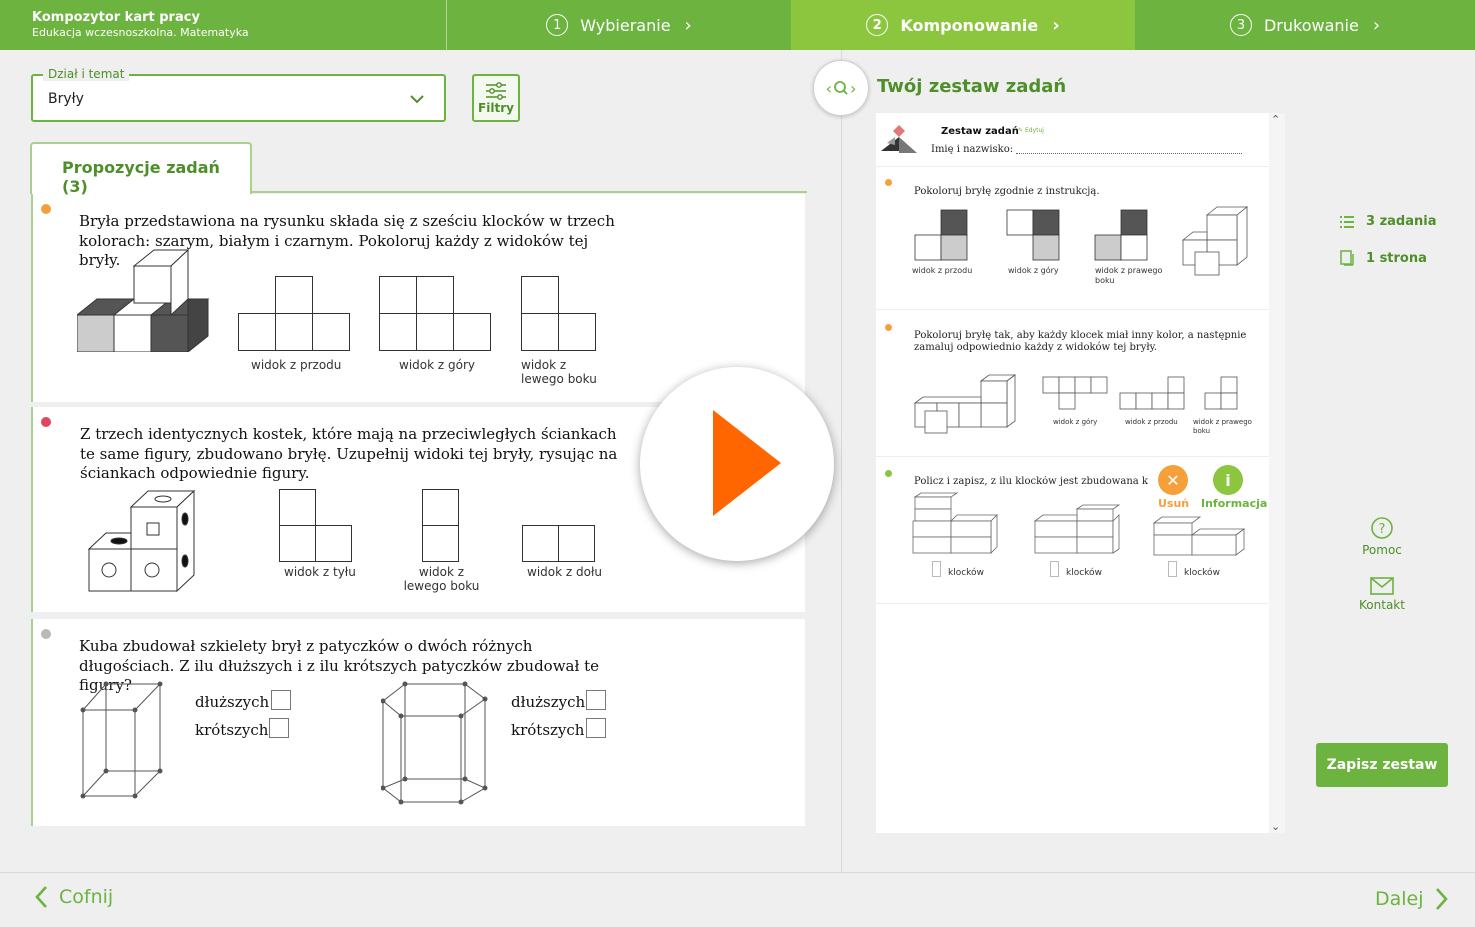 This screenshot has width=1475, height=927. Describe the element at coordinates (1240, 25) in the screenshot. I see `step-number: 3` at that location.